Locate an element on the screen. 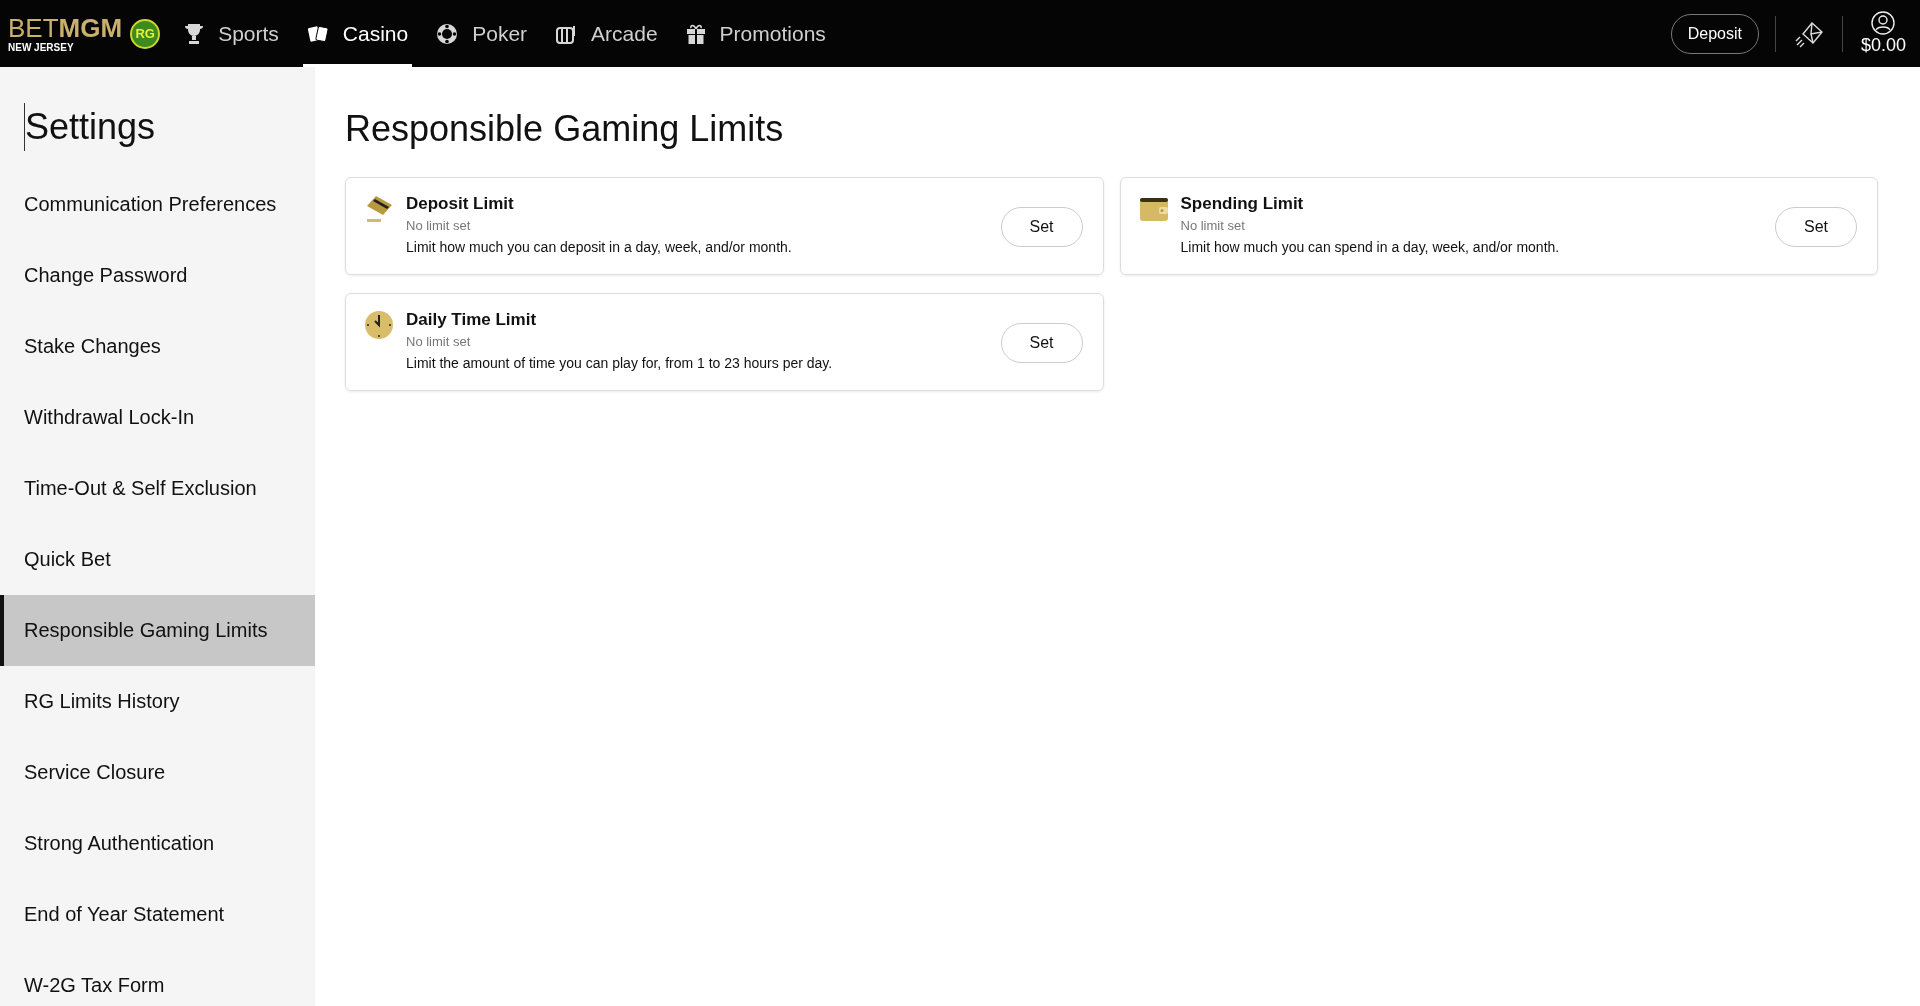 The image size is (1920, 1006). sidebar-item: Strong Authentication is located at coordinates (157, 843).